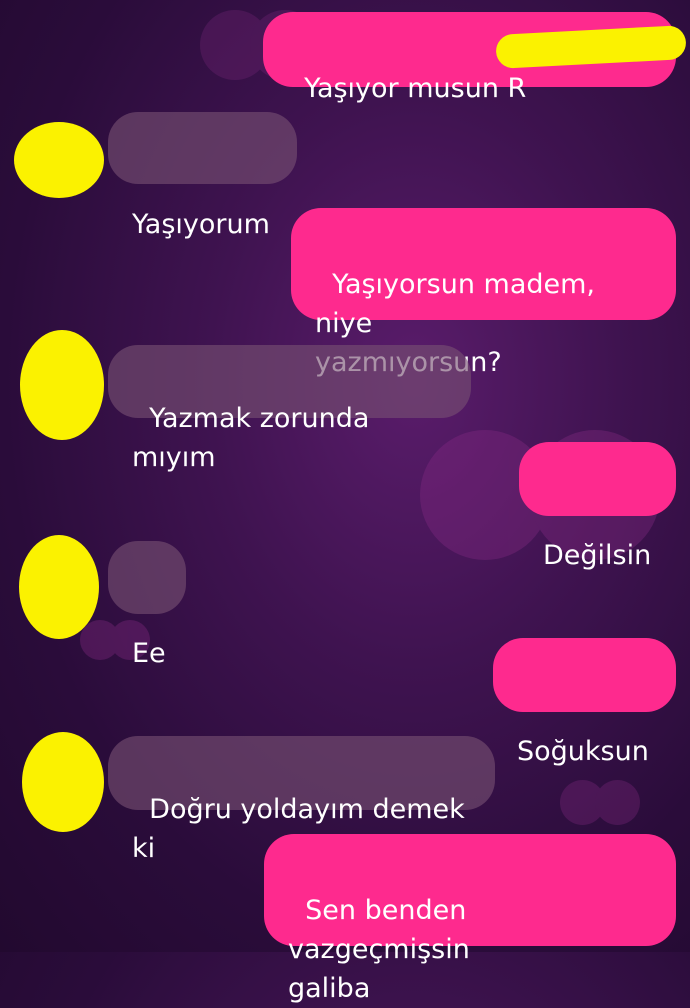 This screenshot has width=690, height=1008. Describe the element at coordinates (255, 438) in the screenshot. I see `message-text: Yazmak zorunda mıyım` at that location.